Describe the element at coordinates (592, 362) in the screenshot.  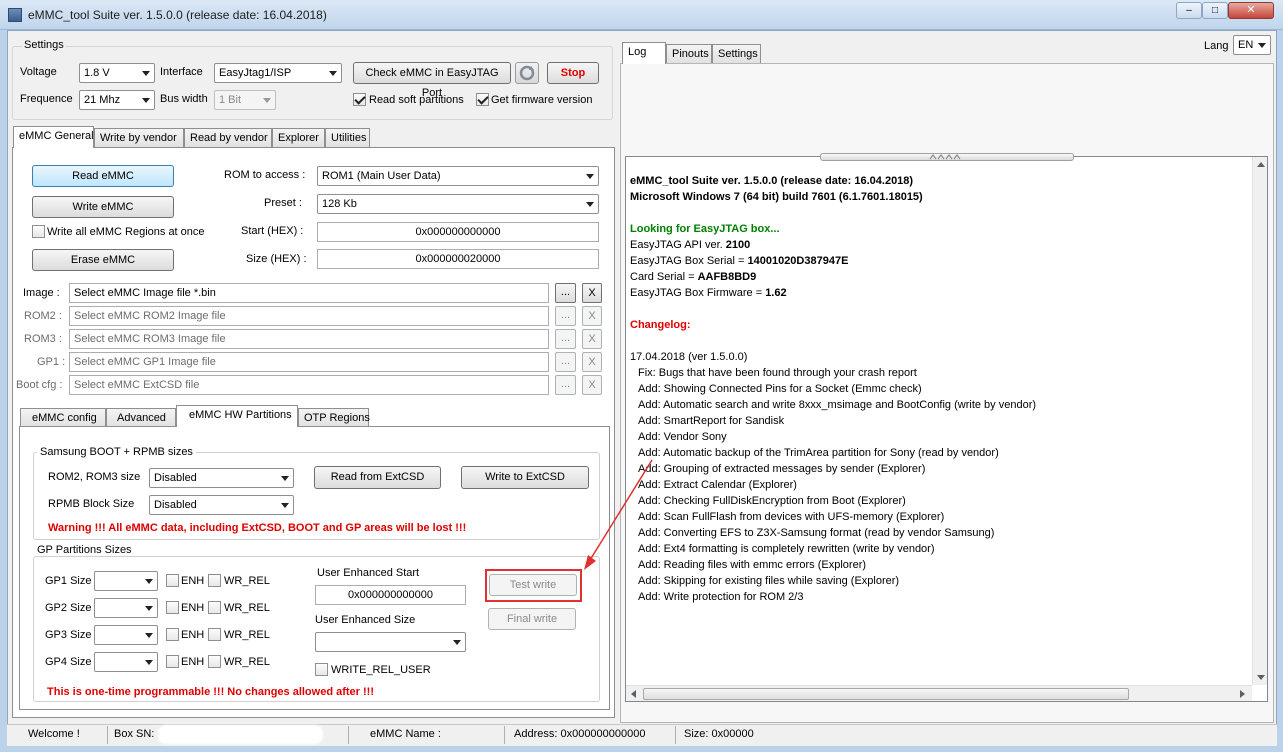
I see `gp1-clear-button: X` at that location.